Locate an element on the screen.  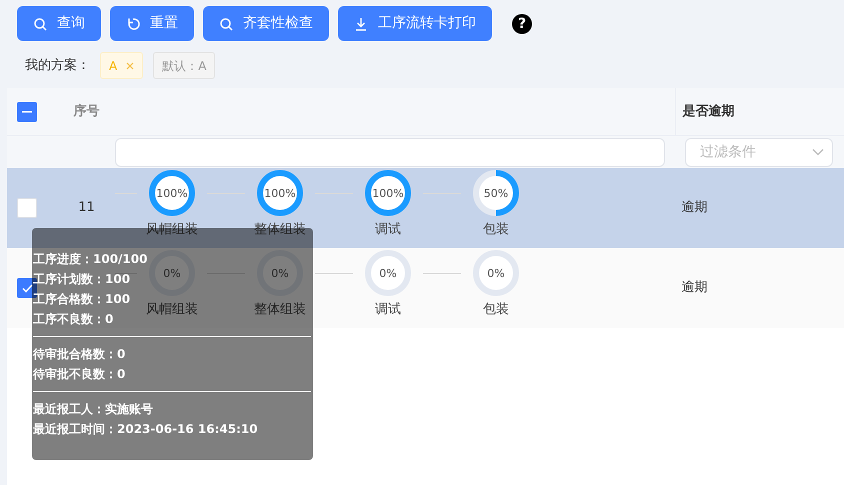
tooltip-line: 工序计划数：100 is located at coordinates (81, 279).